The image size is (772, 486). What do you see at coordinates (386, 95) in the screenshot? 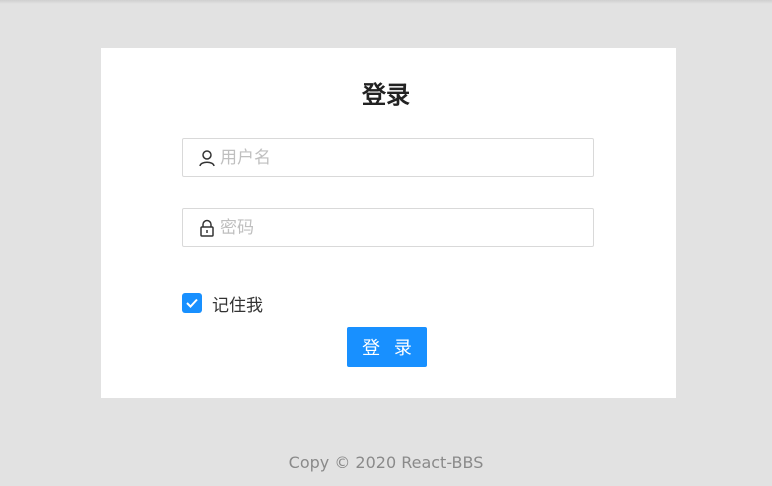
I see `page-title: 登录` at bounding box center [386, 95].